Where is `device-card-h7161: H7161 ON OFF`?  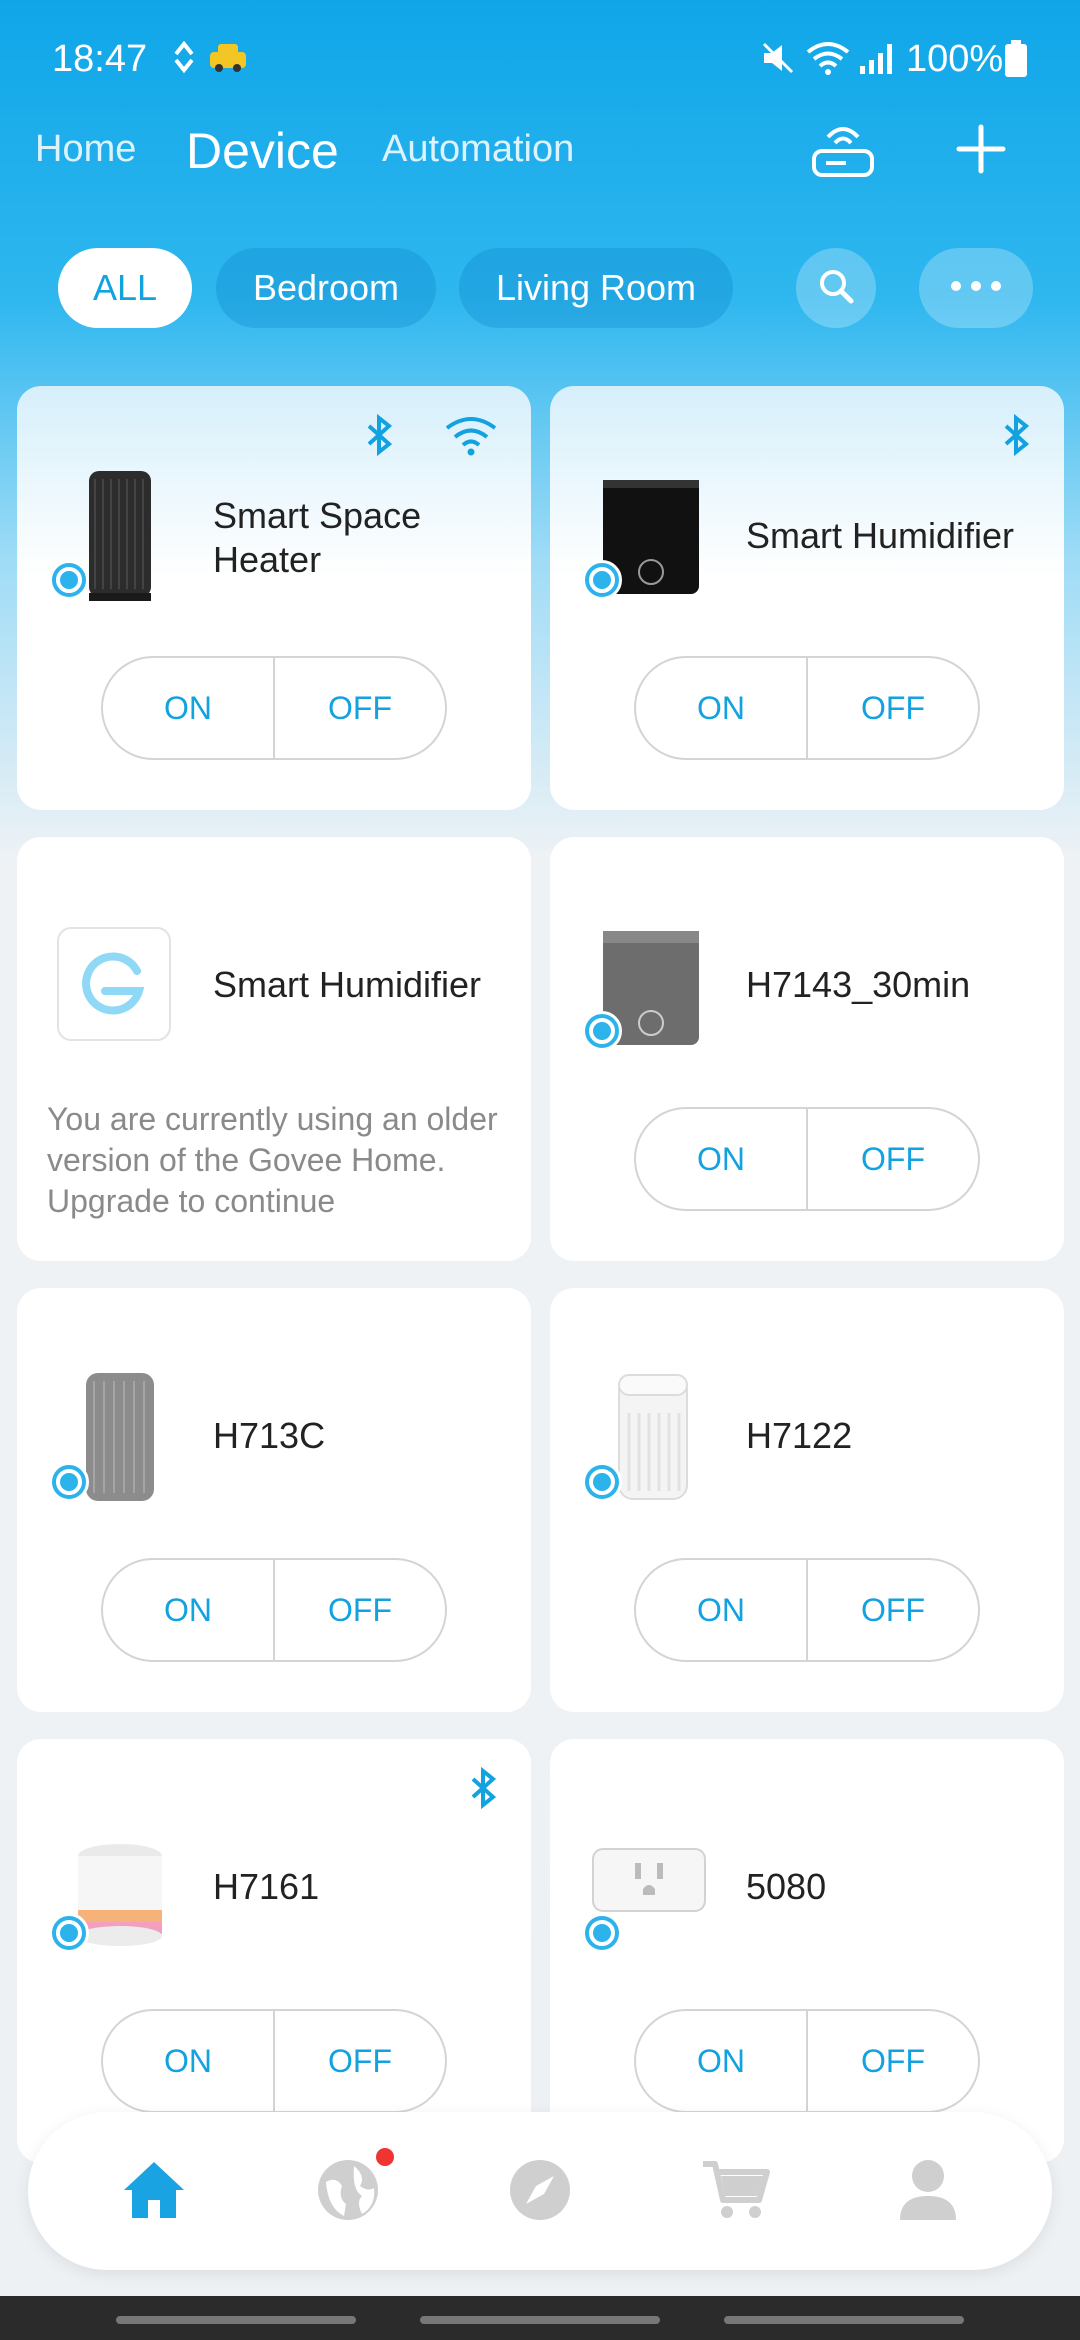
device-card-h7161: H7161 ON OFF is located at coordinates (274, 1951).